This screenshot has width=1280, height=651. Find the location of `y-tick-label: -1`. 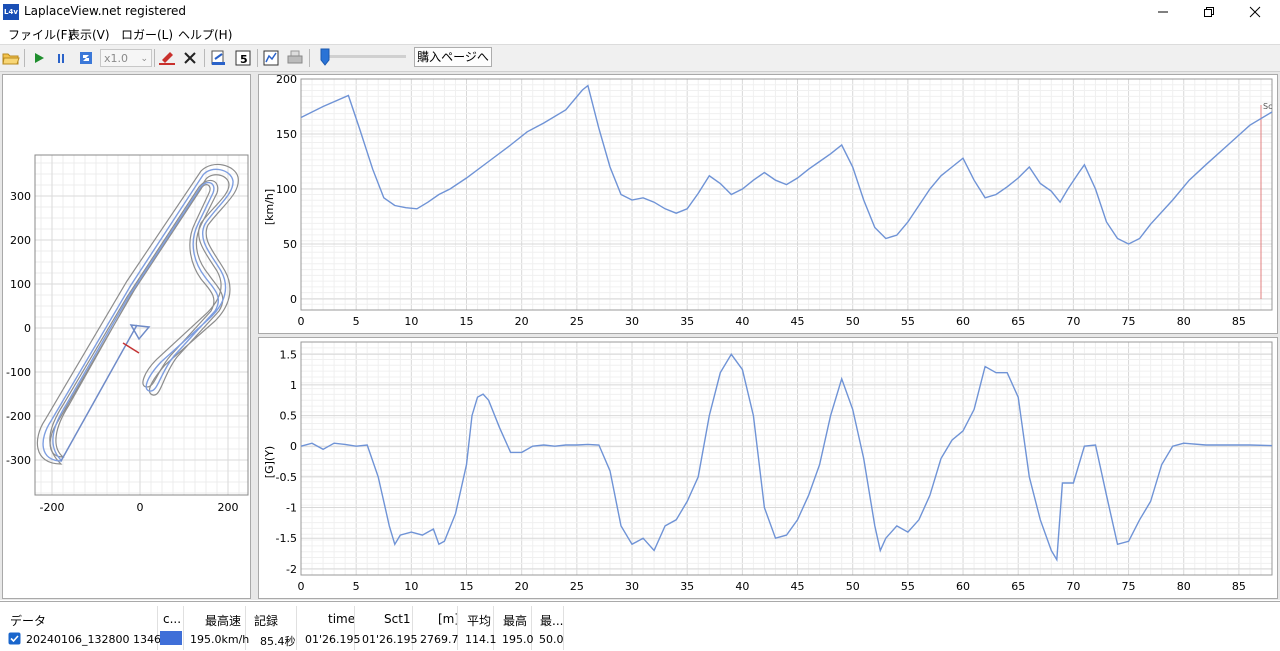

y-tick-label: -1 is located at coordinates (291, 508).